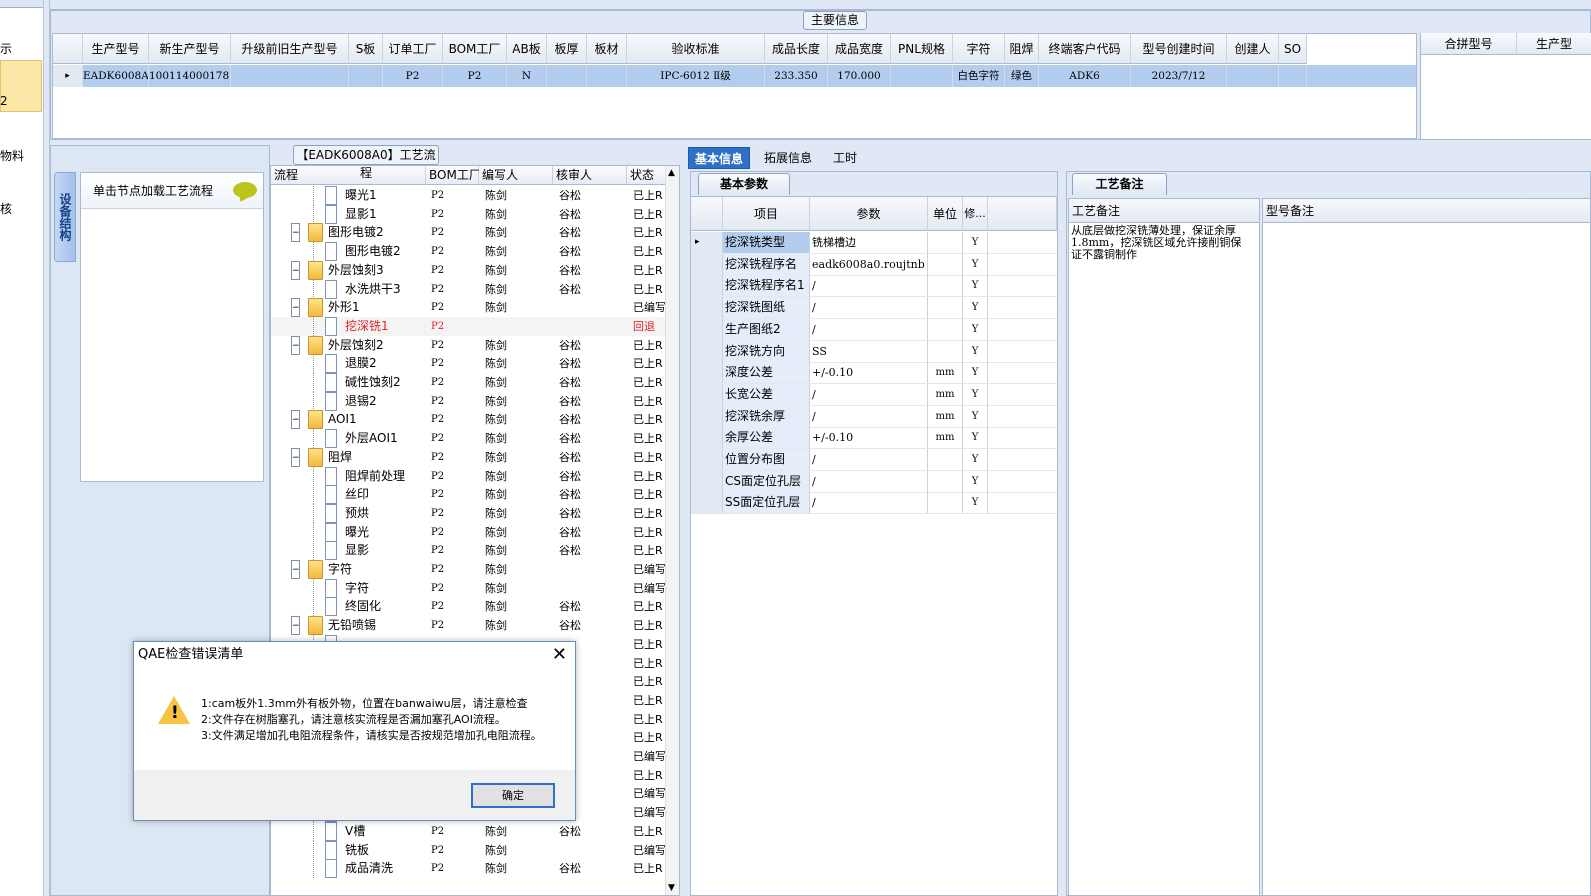 This screenshot has height=896, width=1591. I want to click on tree-row: − 字符 P2 陈剑 已编写, so click(468, 569).